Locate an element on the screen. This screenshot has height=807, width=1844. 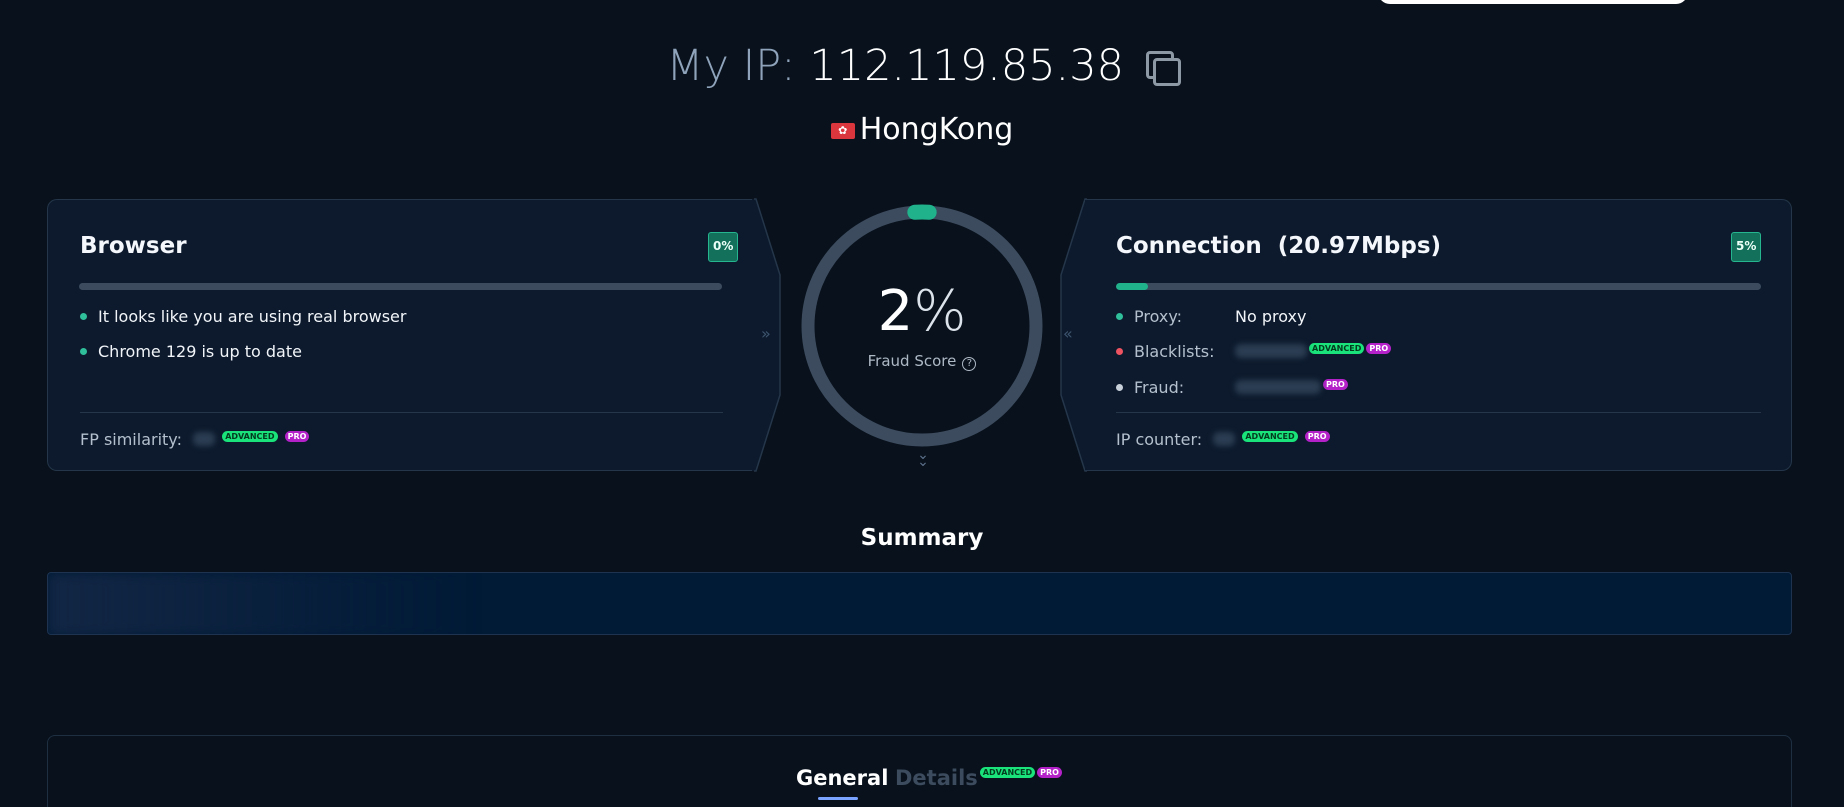
chevron-left-icon: ‹‹ is located at coordinates (1068, 333).